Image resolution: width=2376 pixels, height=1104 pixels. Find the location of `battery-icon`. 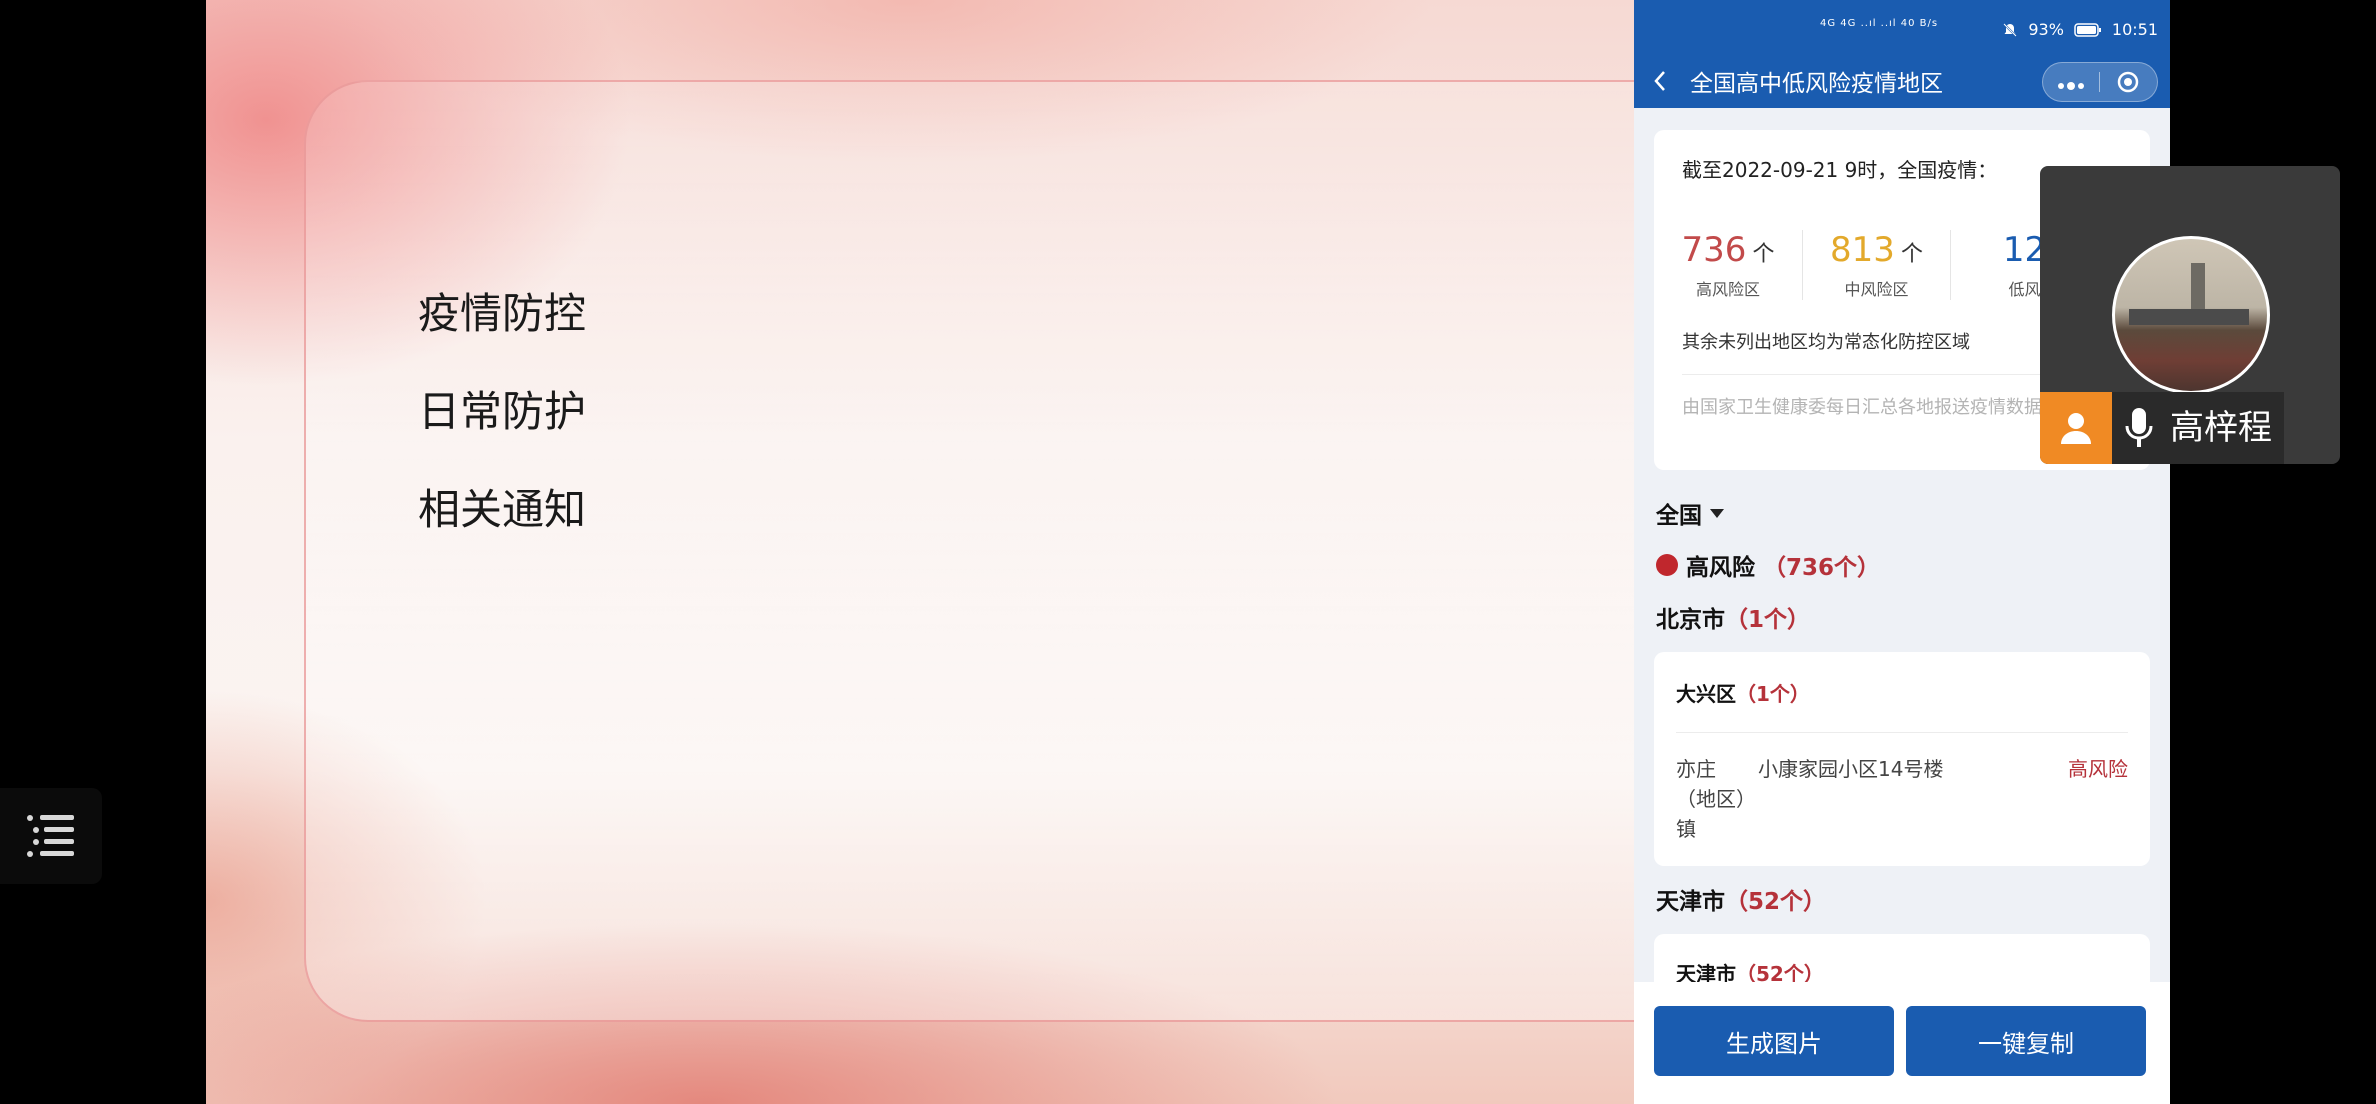

battery-icon is located at coordinates (2087, 29).